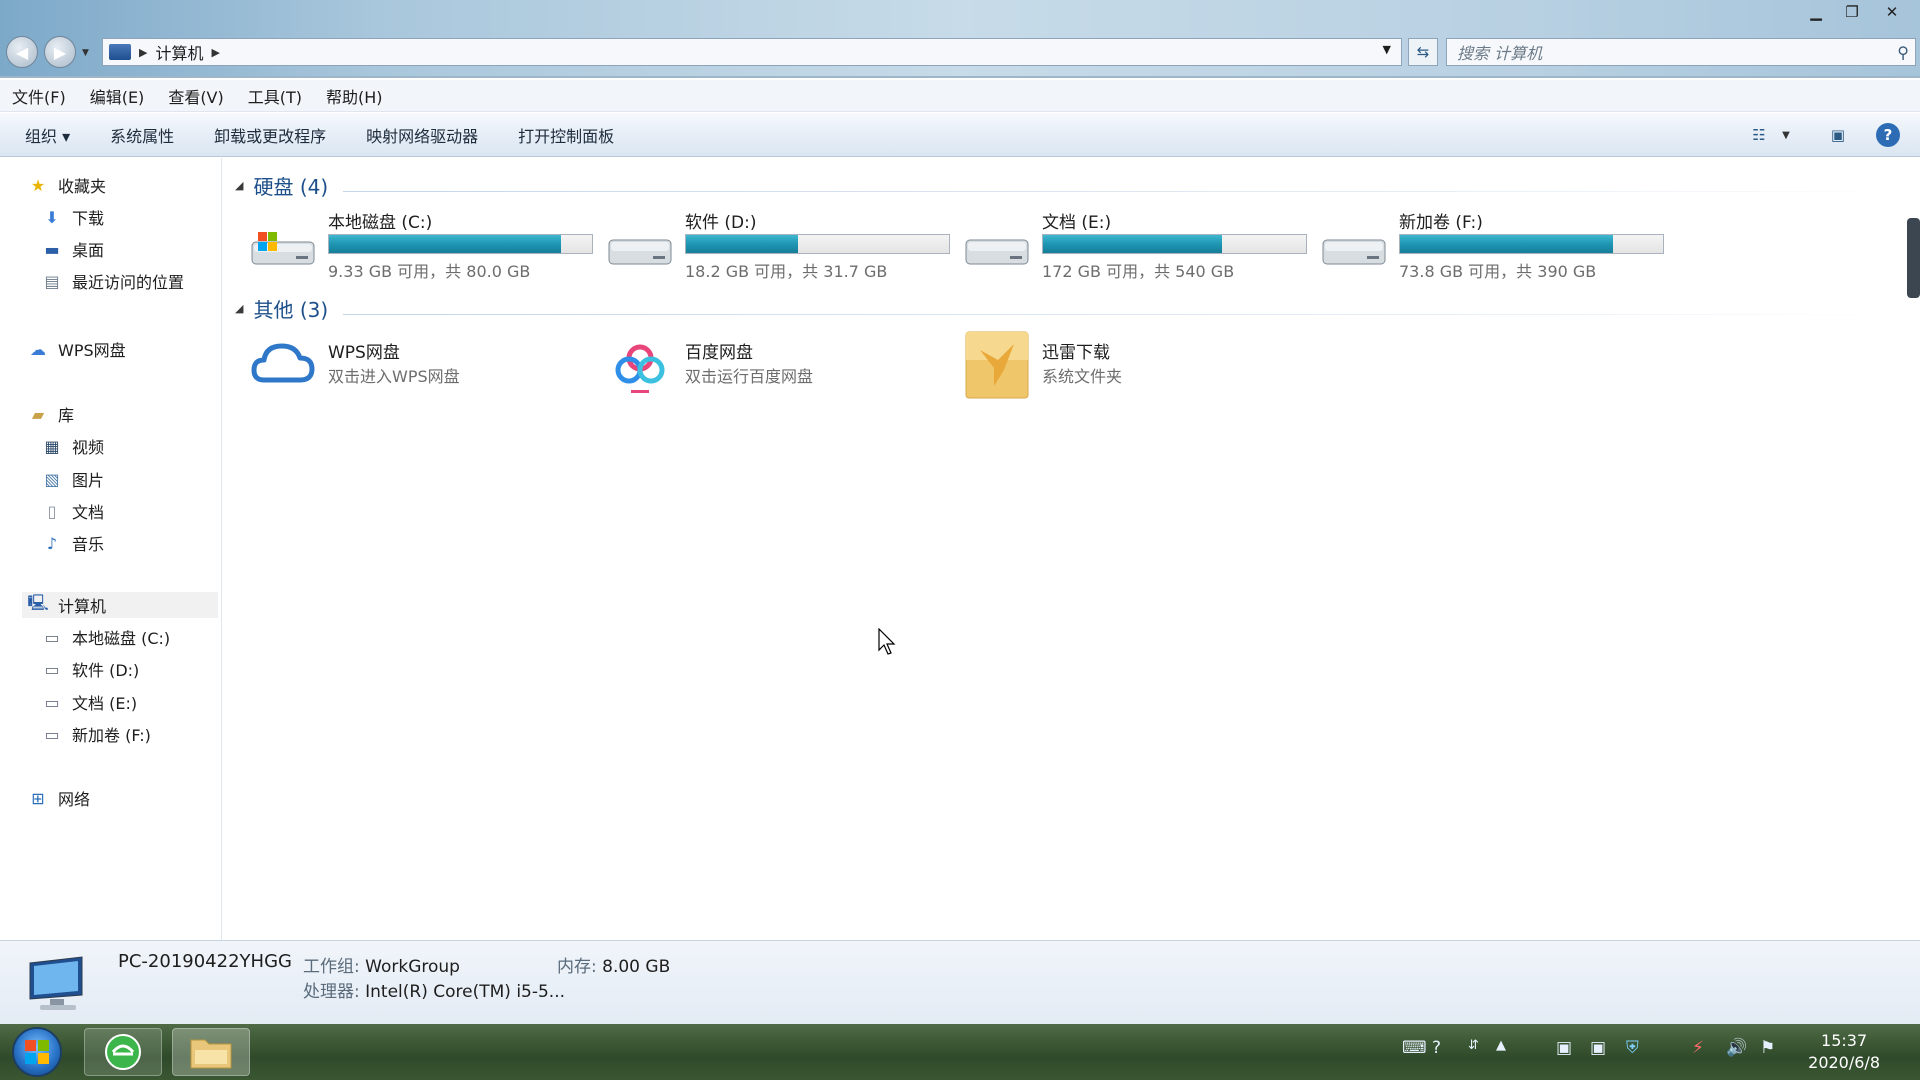  What do you see at coordinates (281, 308) in the screenshot?
I see `group-header-others: ◢ 其他 (3)` at bounding box center [281, 308].